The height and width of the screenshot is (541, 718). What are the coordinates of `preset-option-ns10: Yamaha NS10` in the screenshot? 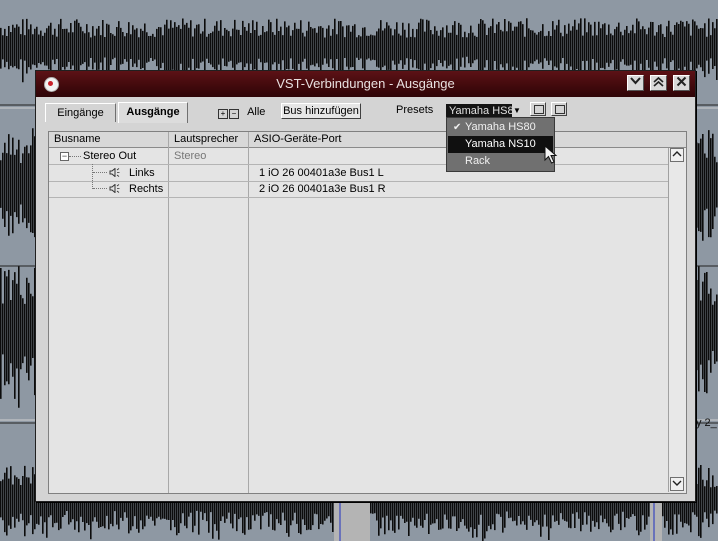 It's located at (500, 144).